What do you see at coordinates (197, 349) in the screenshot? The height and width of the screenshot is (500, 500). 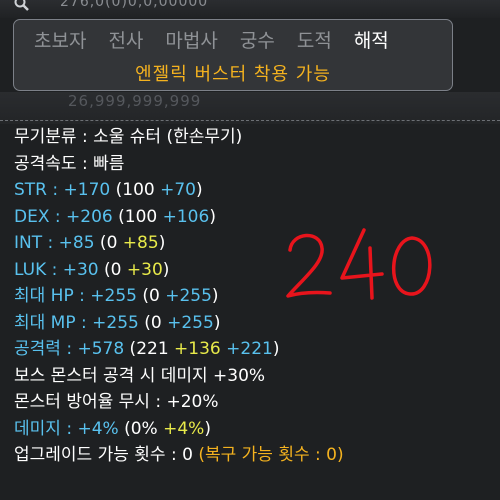 I see `stat-atk-bonus-yellow: +136` at bounding box center [197, 349].